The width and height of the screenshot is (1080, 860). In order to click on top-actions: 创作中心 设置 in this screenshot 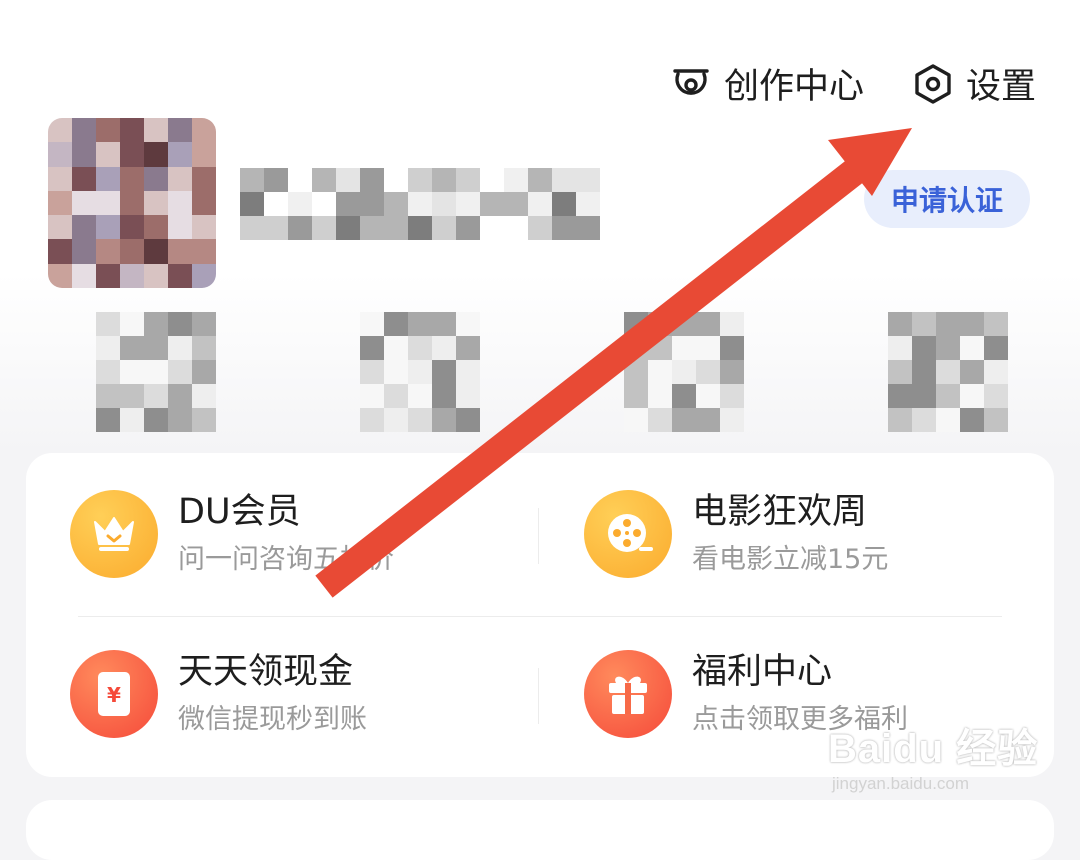, I will do `click(853, 83)`.